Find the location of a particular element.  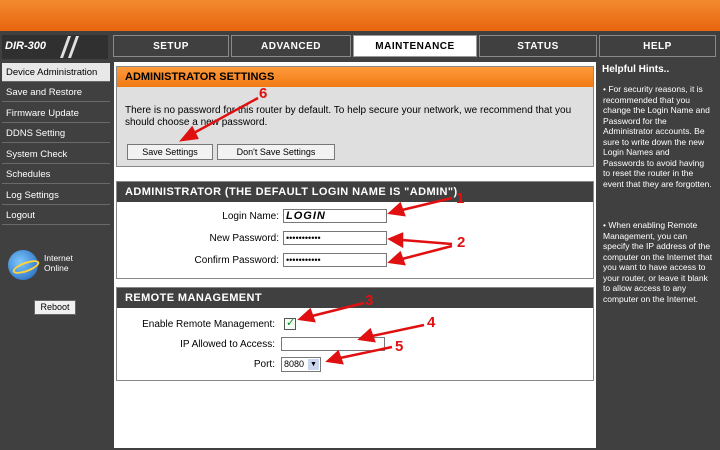

annotation-number-2: 2 is located at coordinates (461, 242).